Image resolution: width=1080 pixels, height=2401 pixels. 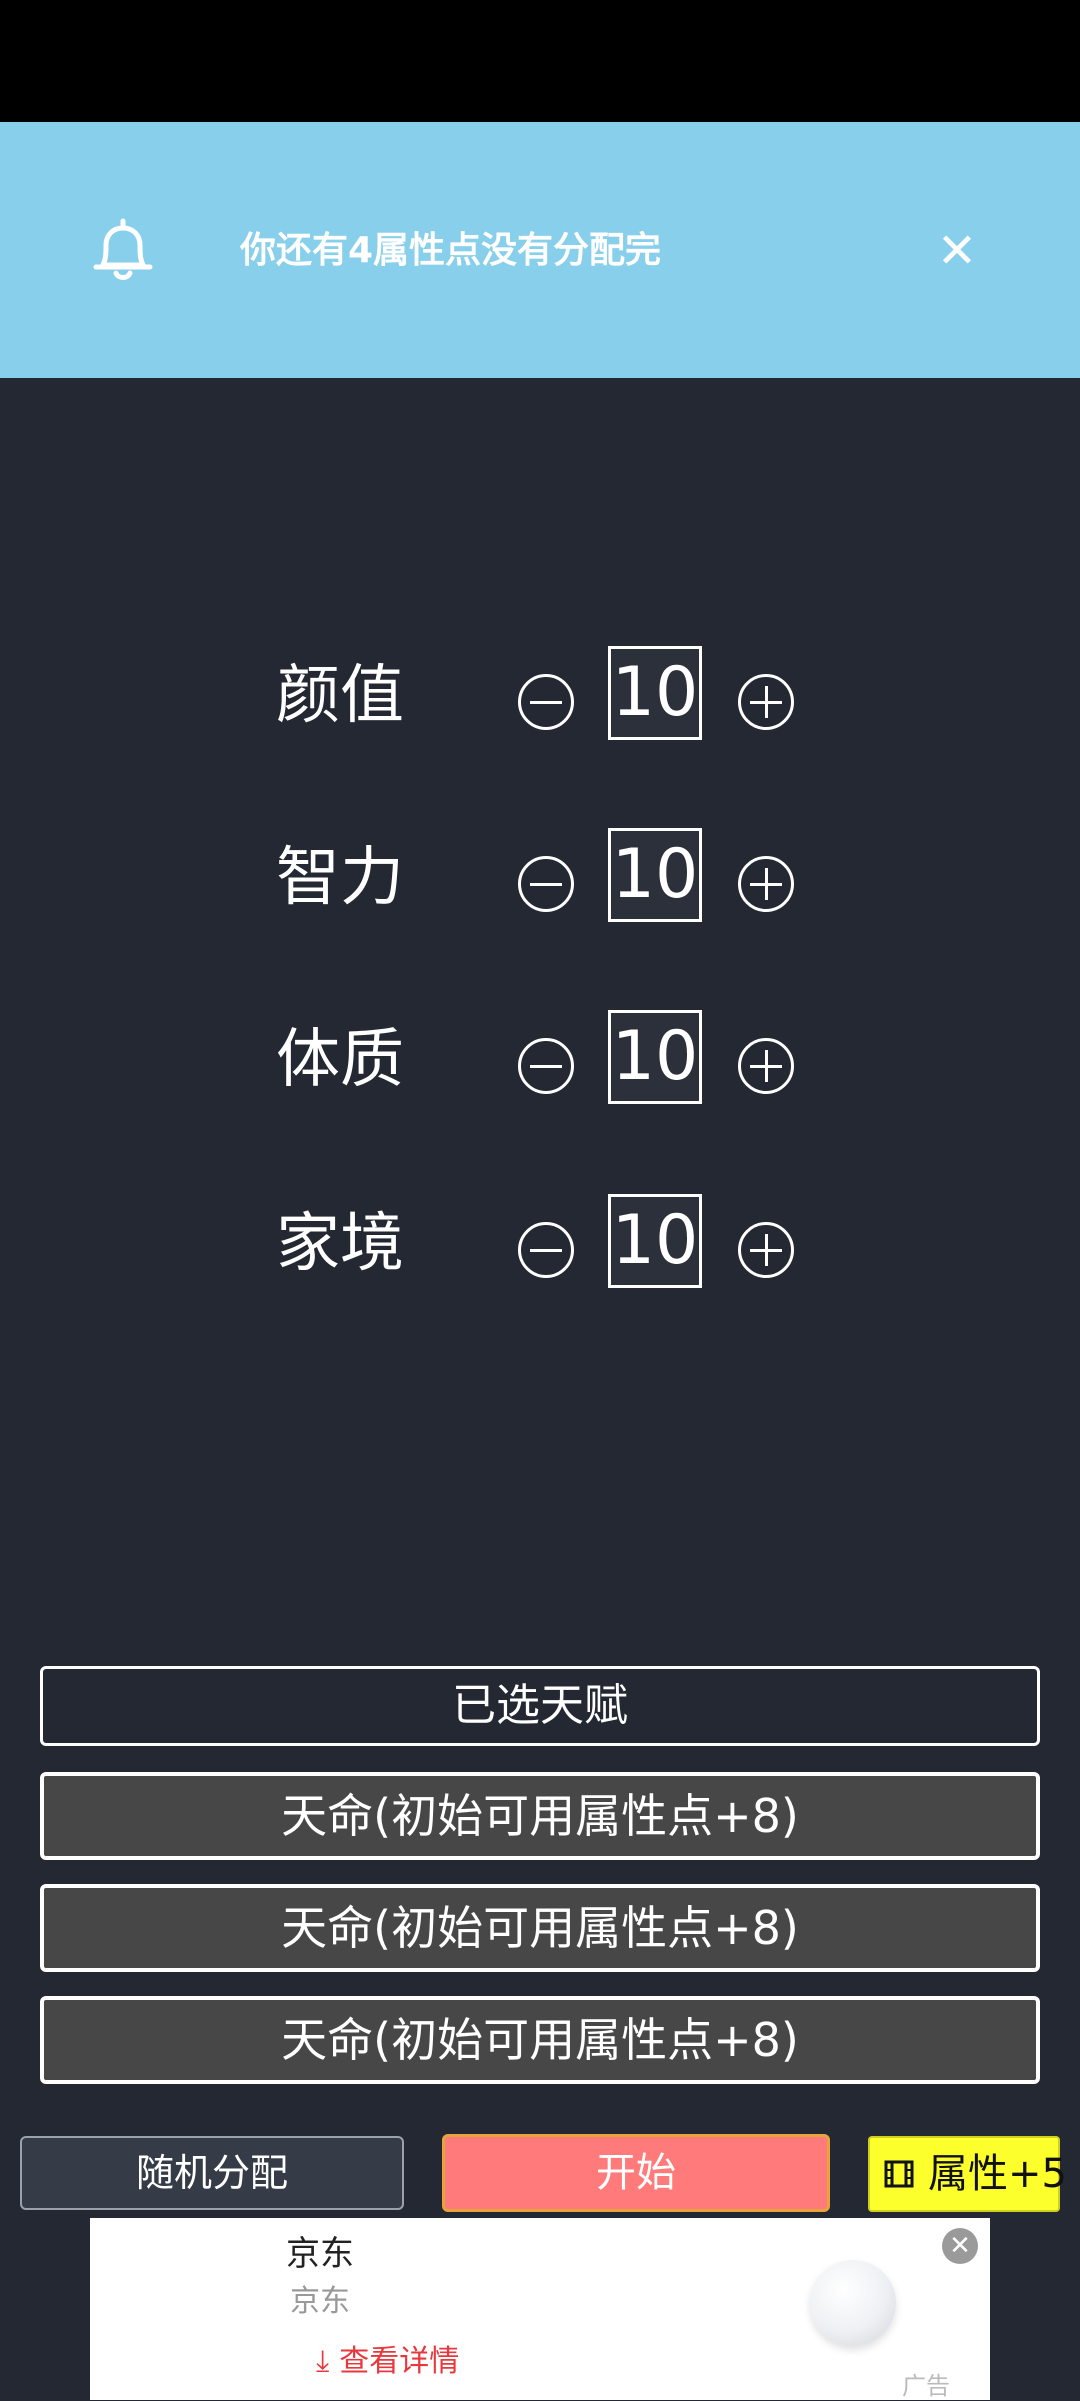 What do you see at coordinates (212, 2173) in the screenshot?
I see `random-allocate-button: 随机分配` at bounding box center [212, 2173].